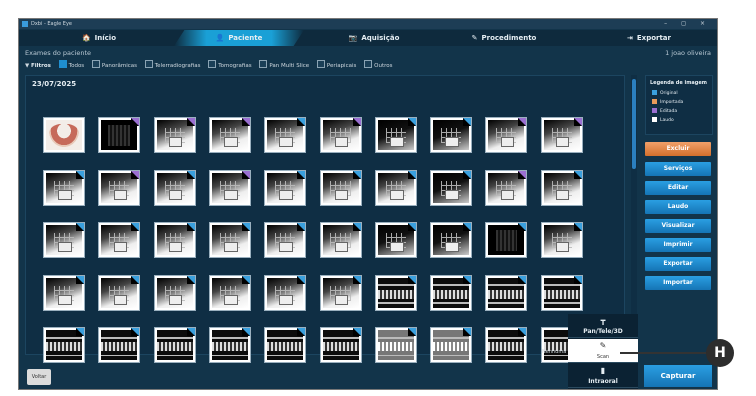  What do you see at coordinates (474, 38) in the screenshot?
I see `edit-icon: ✎` at bounding box center [474, 38].